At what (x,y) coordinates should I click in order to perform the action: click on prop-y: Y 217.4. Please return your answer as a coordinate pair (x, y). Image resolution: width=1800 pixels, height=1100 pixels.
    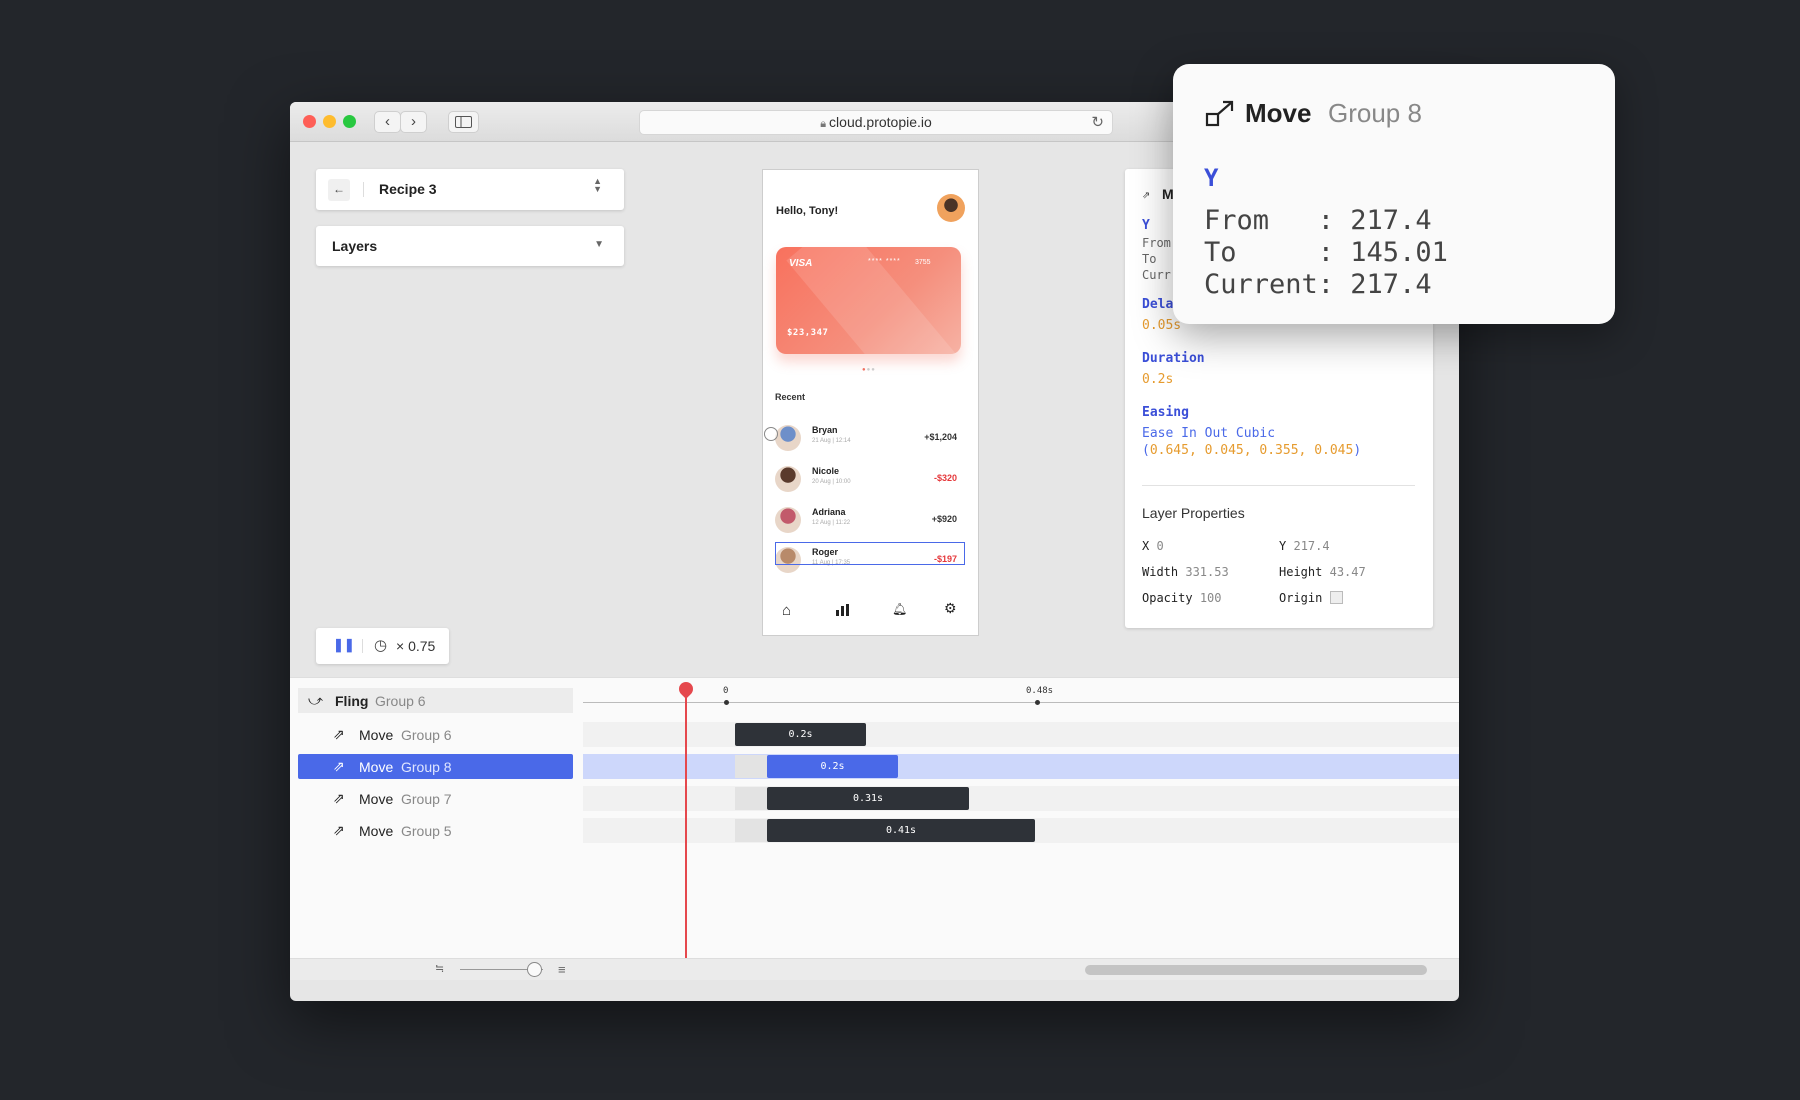
    Looking at the image, I should click on (1304, 546).